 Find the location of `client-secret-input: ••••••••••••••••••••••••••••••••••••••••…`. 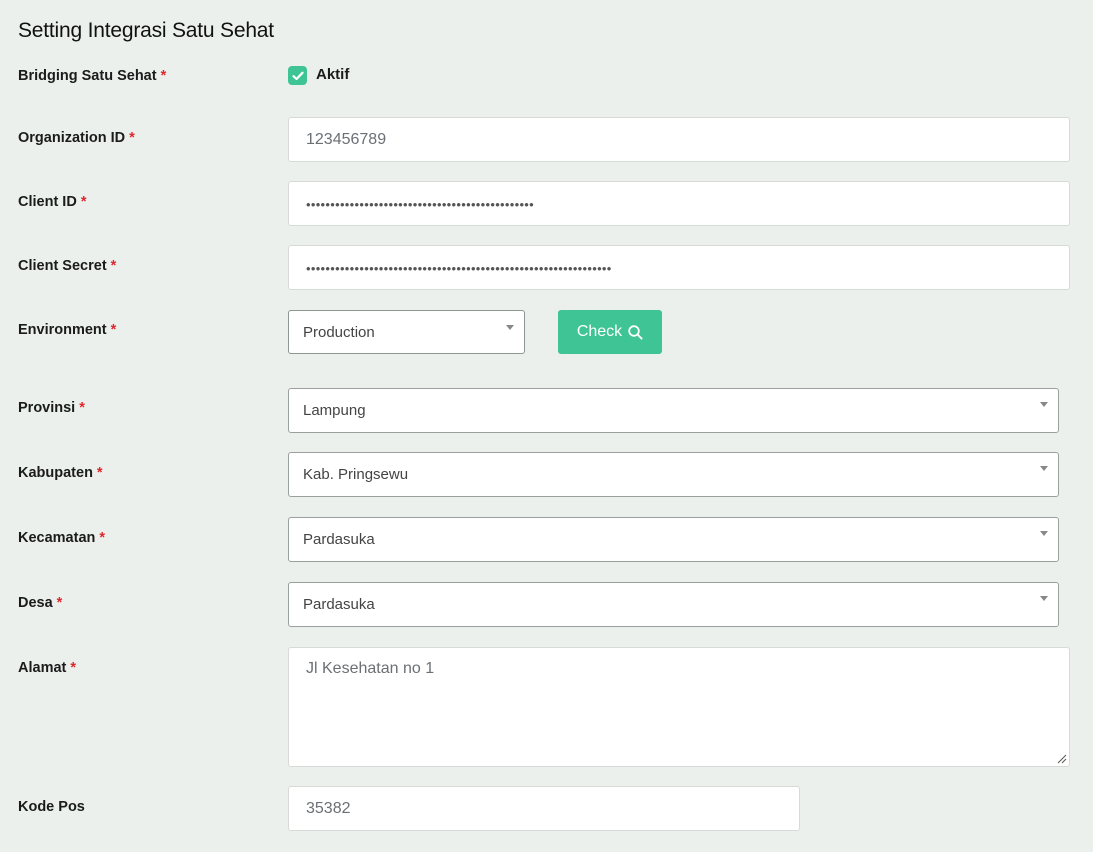

client-secret-input: ••••••••••••••••••••••••••••••••••••••••… is located at coordinates (679, 267).